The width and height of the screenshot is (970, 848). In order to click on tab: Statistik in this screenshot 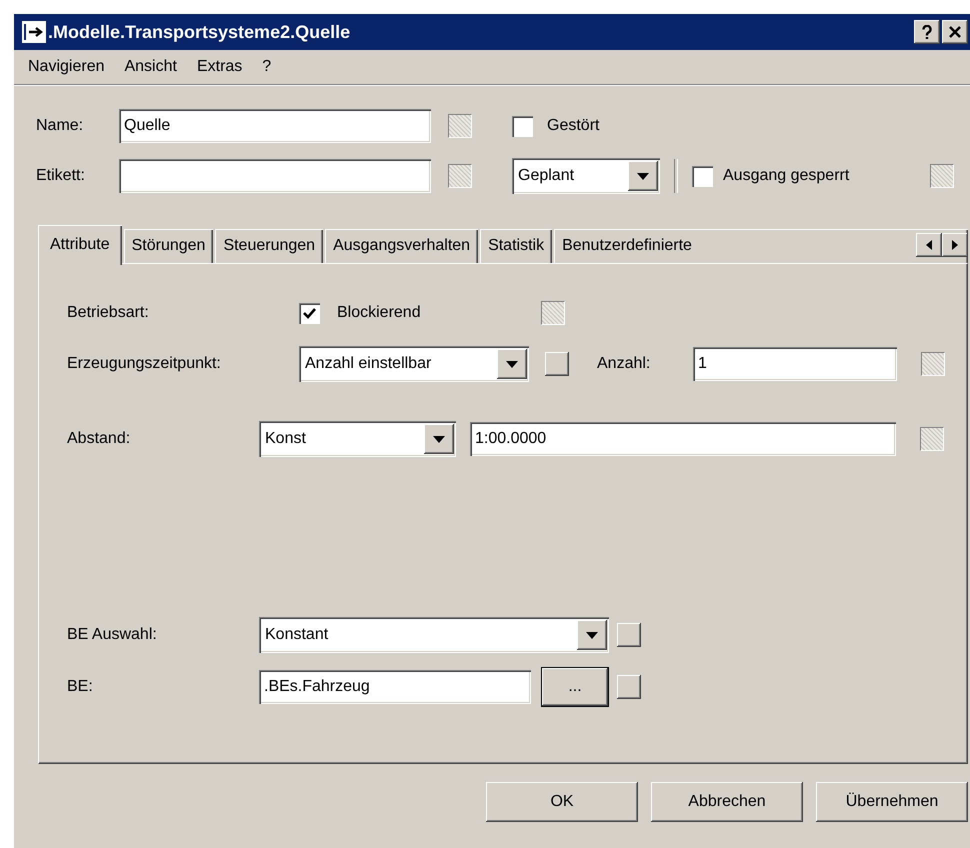, I will do `click(516, 246)`.